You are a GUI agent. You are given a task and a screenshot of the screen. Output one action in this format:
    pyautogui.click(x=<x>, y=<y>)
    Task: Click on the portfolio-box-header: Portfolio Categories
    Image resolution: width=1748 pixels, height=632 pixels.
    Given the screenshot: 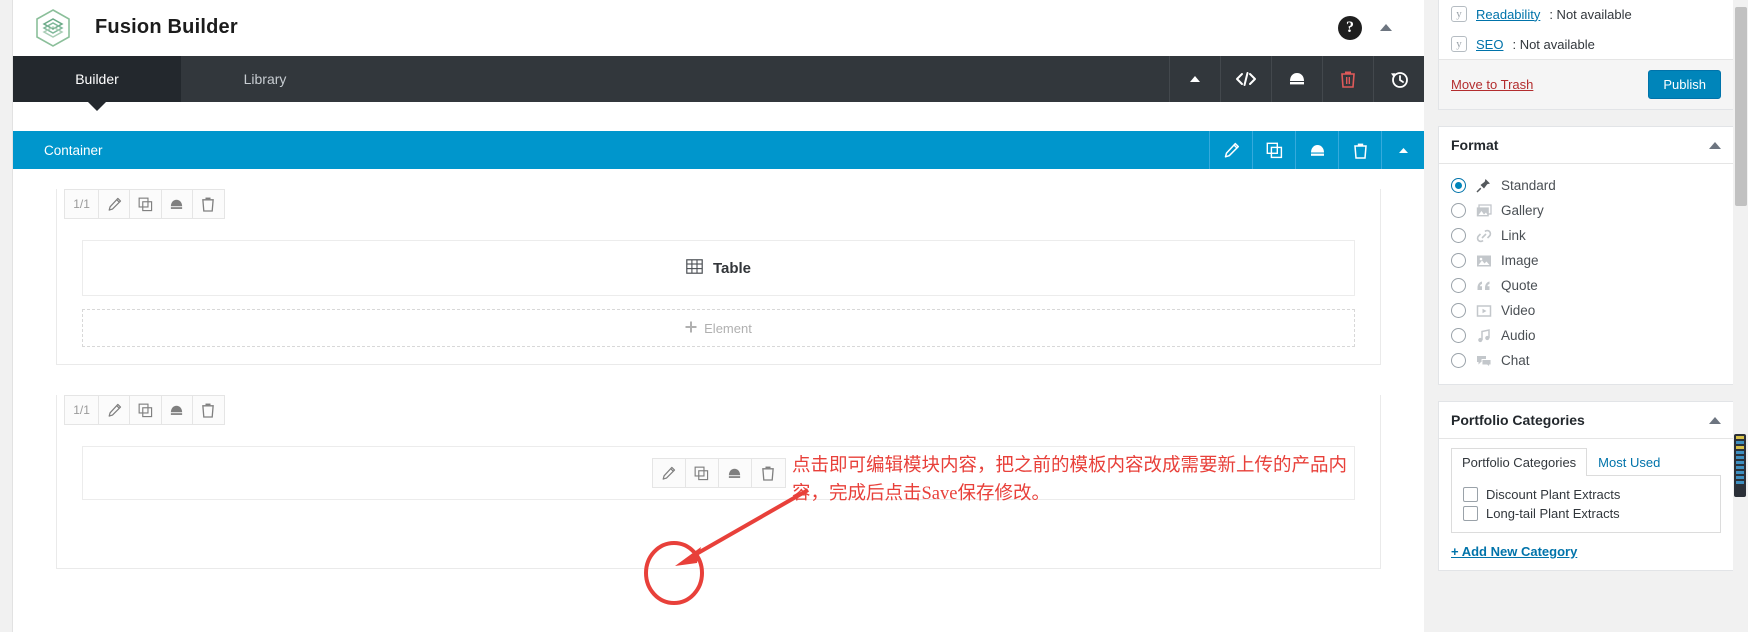 What is the action you would take?
    pyautogui.click(x=1586, y=420)
    